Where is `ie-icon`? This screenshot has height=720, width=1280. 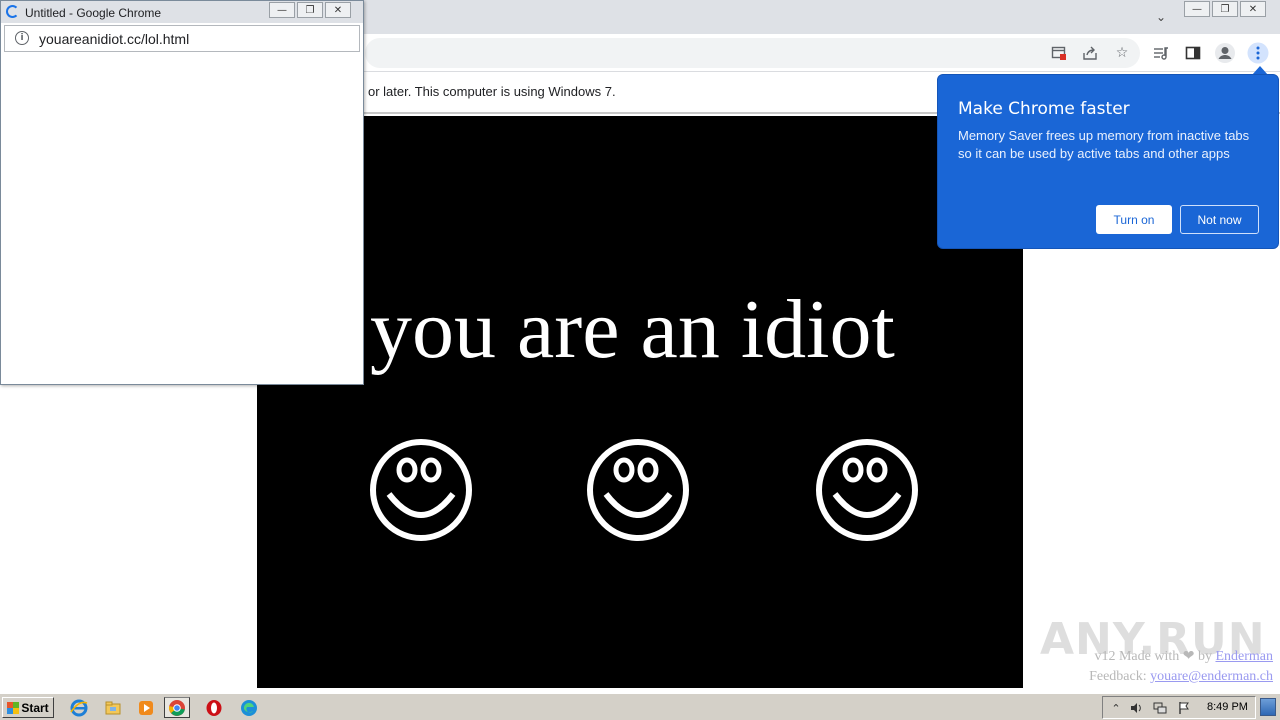
ie-icon is located at coordinates (79, 707).